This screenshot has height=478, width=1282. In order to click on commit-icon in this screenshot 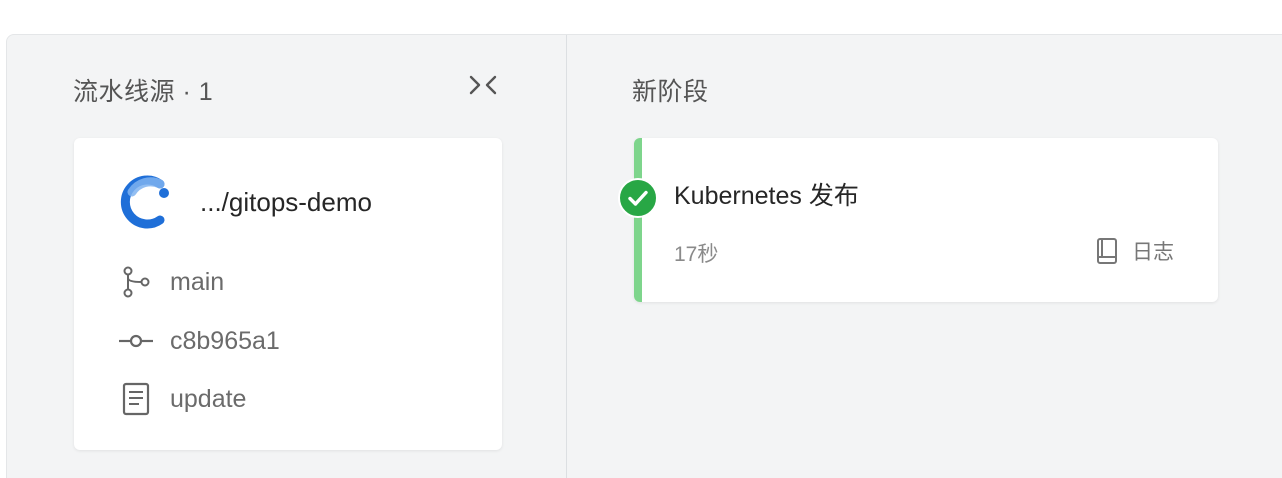, I will do `click(136, 341)`.